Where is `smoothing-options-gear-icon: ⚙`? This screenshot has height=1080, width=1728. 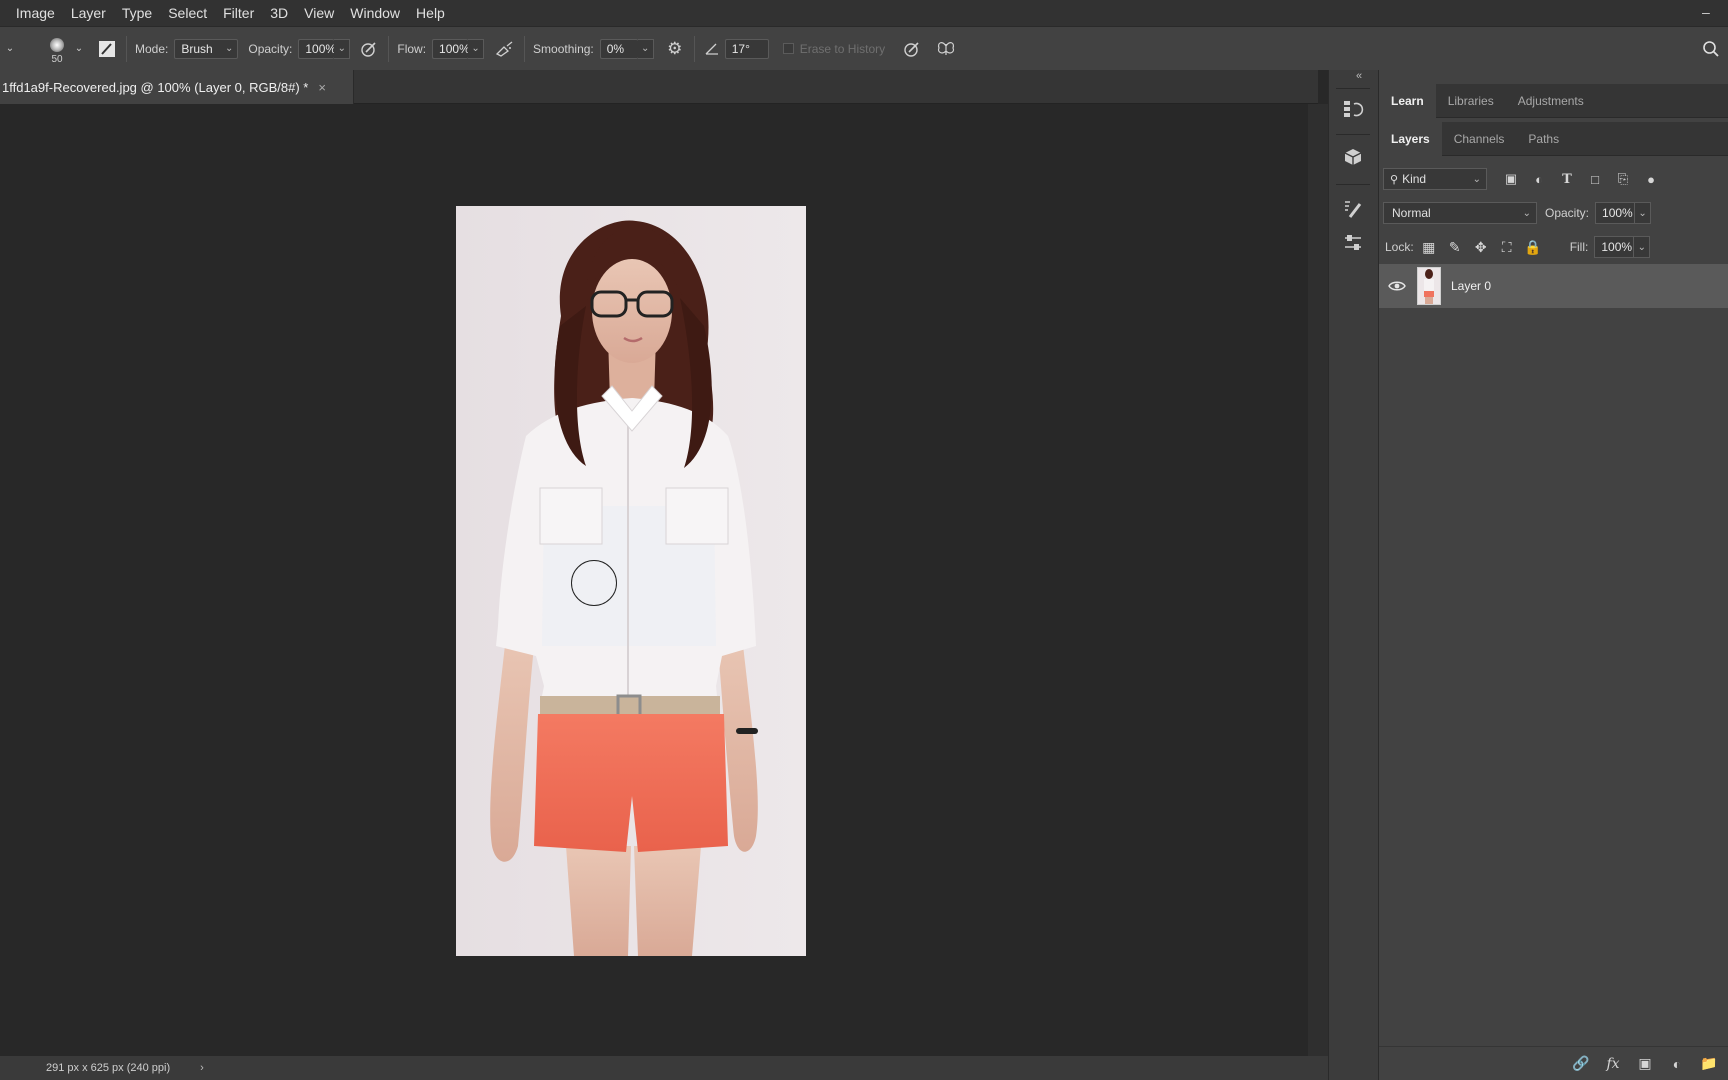 smoothing-options-gear-icon: ⚙ is located at coordinates (675, 49).